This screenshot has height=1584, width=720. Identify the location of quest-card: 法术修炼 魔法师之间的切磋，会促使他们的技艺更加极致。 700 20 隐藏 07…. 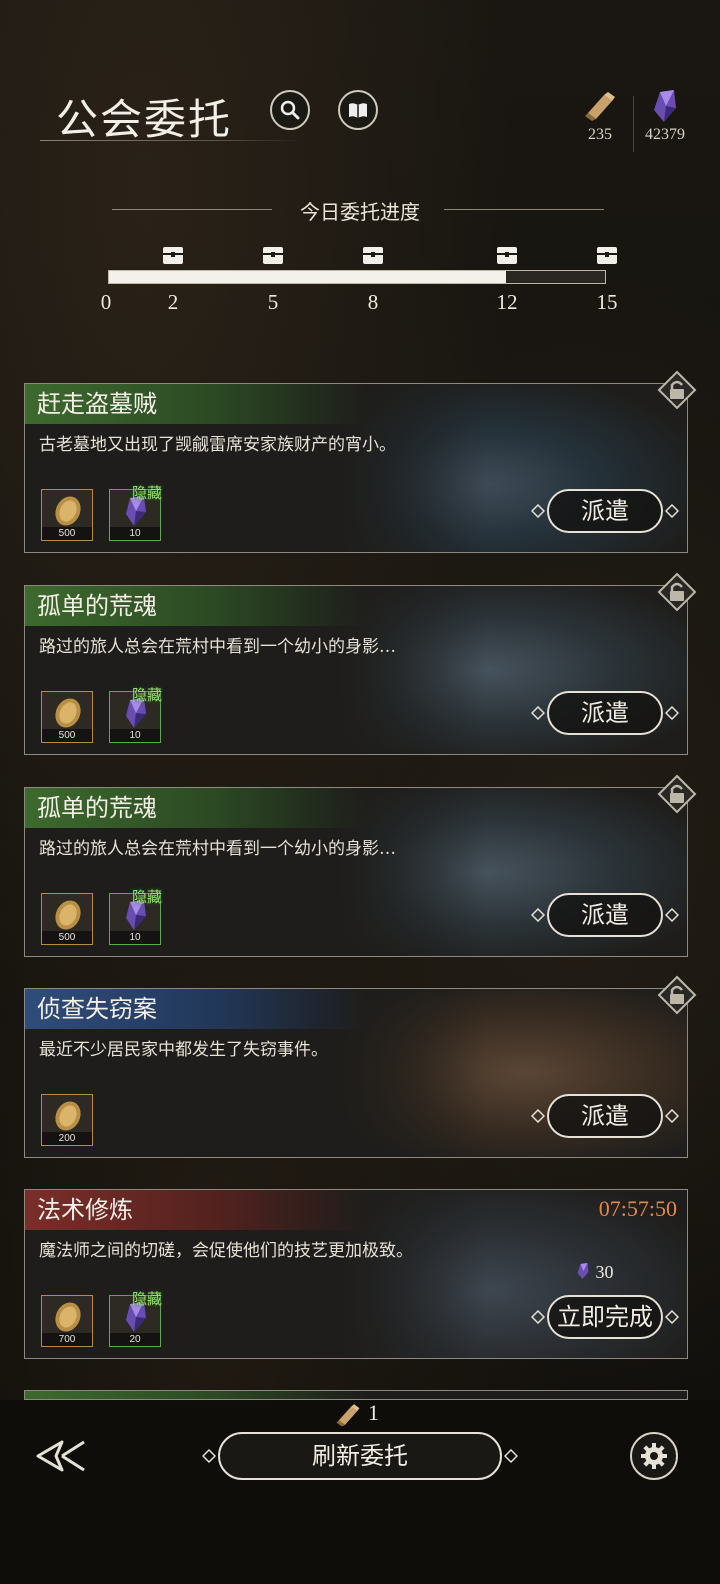
(356, 1274).